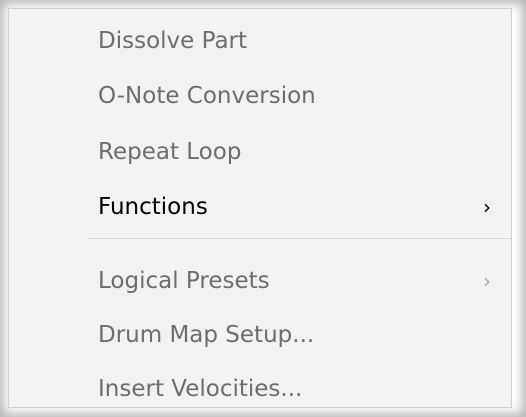 The image size is (526, 417). I want to click on menu-item-o-note-conversion: O-Note Conversion, so click(260, 96).